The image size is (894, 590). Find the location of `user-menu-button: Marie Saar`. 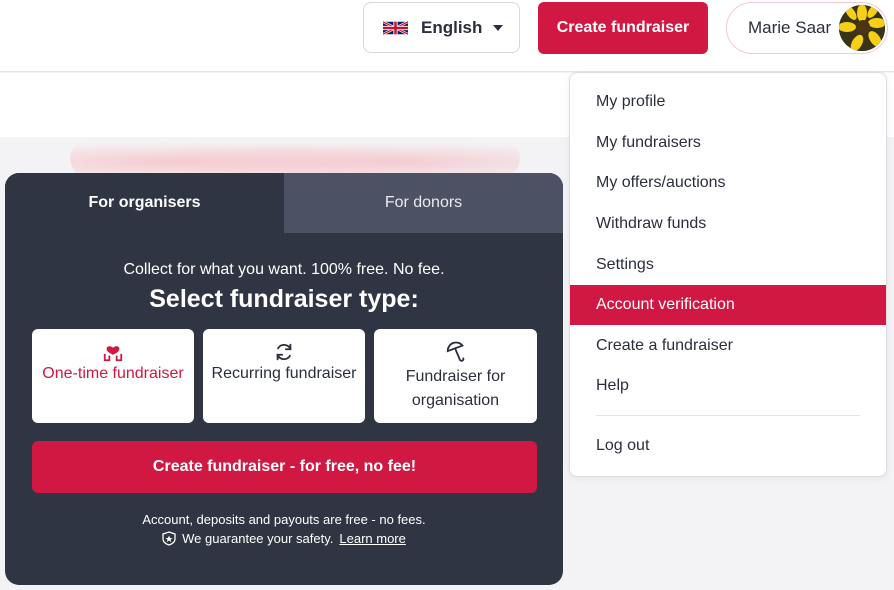

user-menu-button: Marie Saar is located at coordinates (807, 28).